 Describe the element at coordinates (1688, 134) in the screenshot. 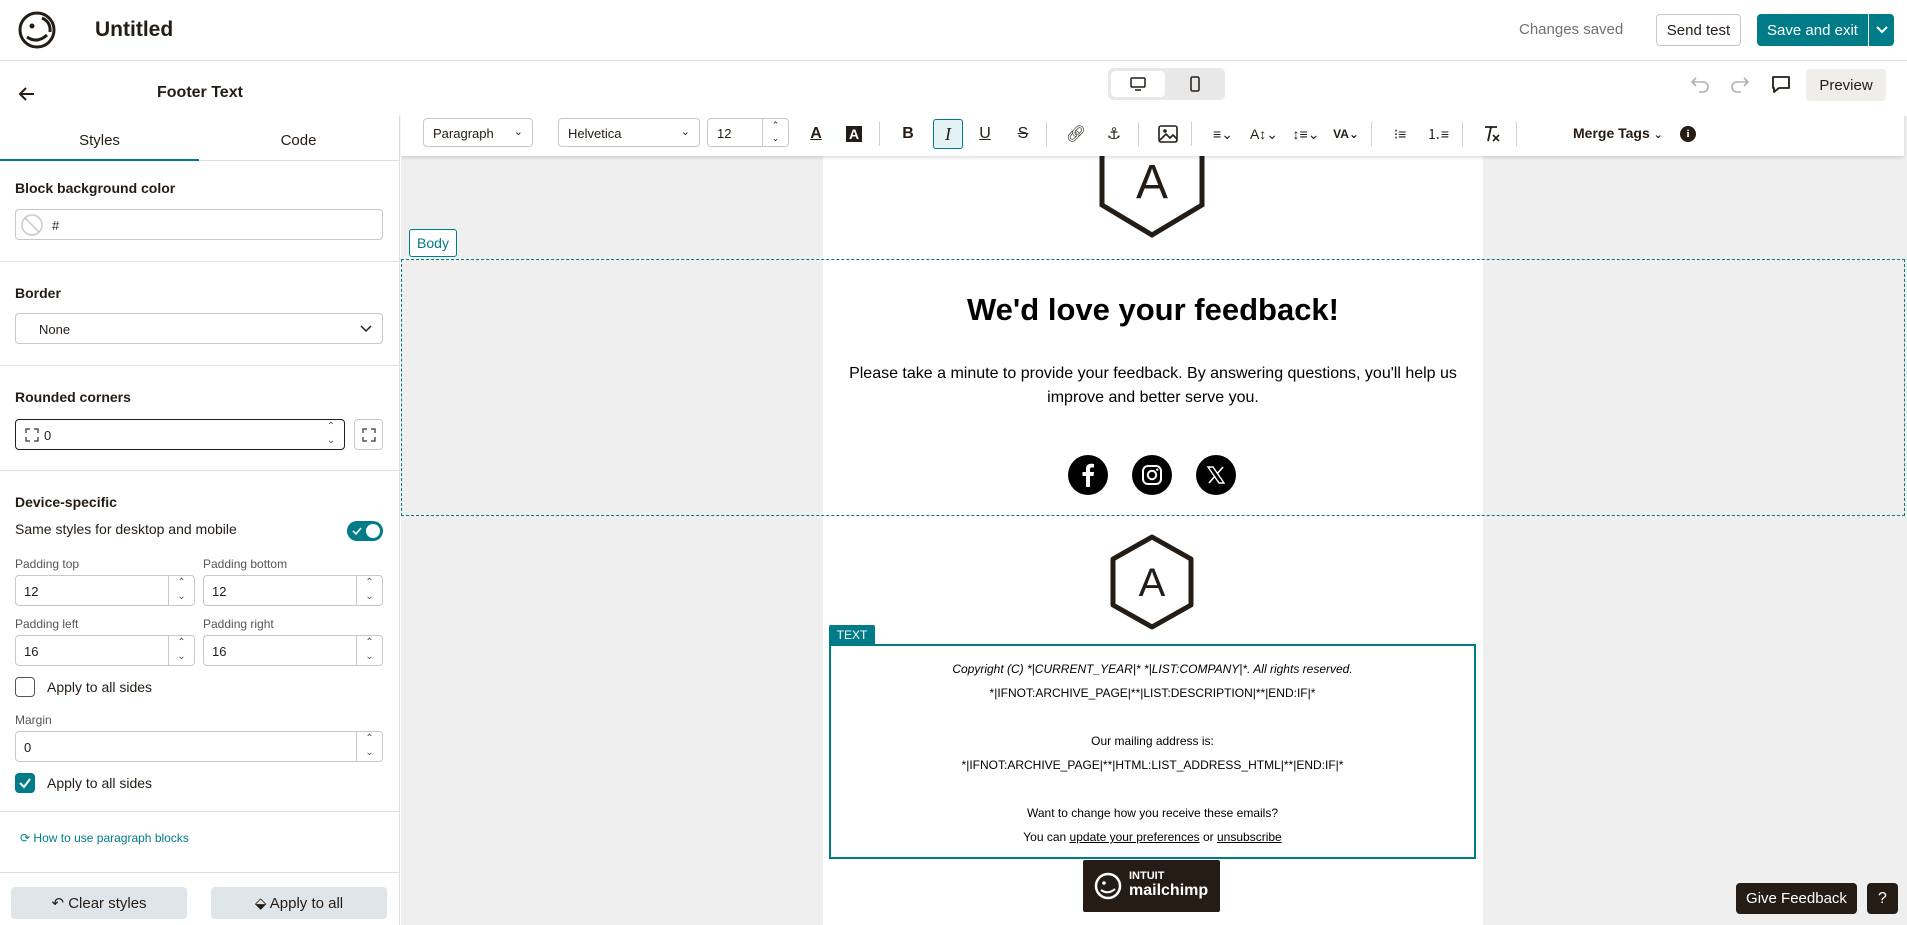

I see `info-icon: i` at that location.